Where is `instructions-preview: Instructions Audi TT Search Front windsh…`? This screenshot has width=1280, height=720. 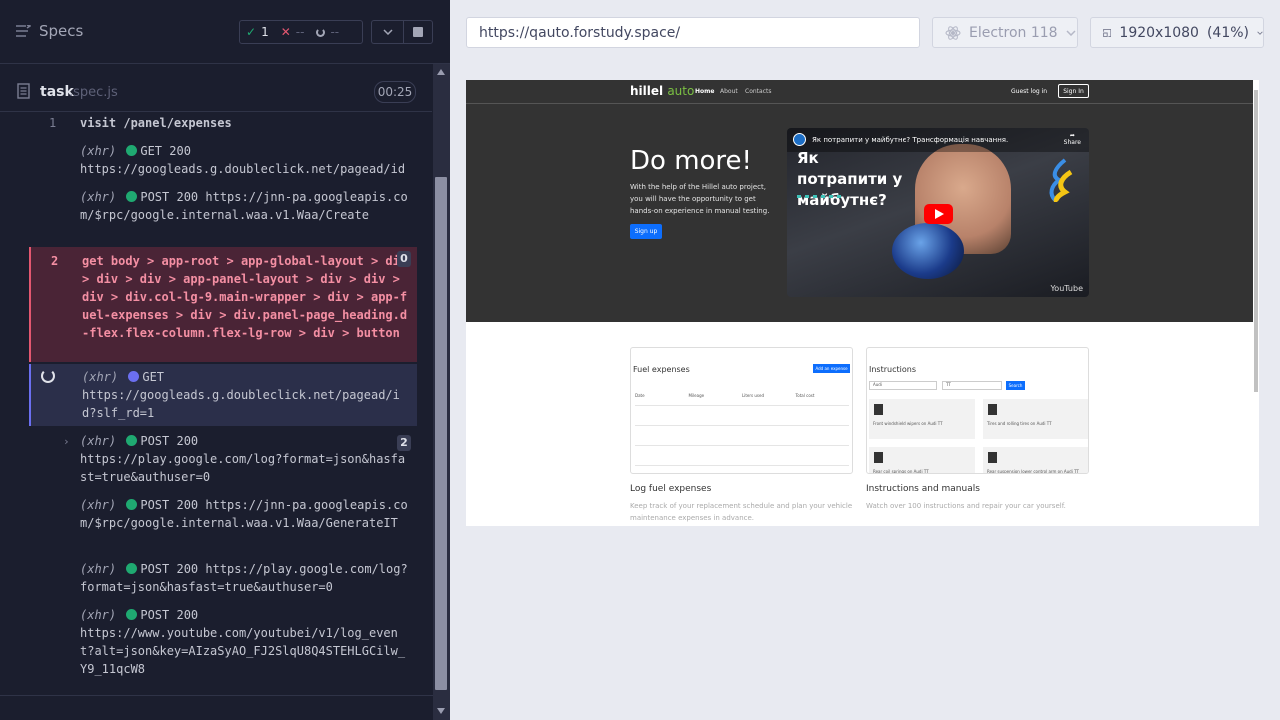 instructions-preview: Instructions Audi TT Search Front windsh… is located at coordinates (977, 410).